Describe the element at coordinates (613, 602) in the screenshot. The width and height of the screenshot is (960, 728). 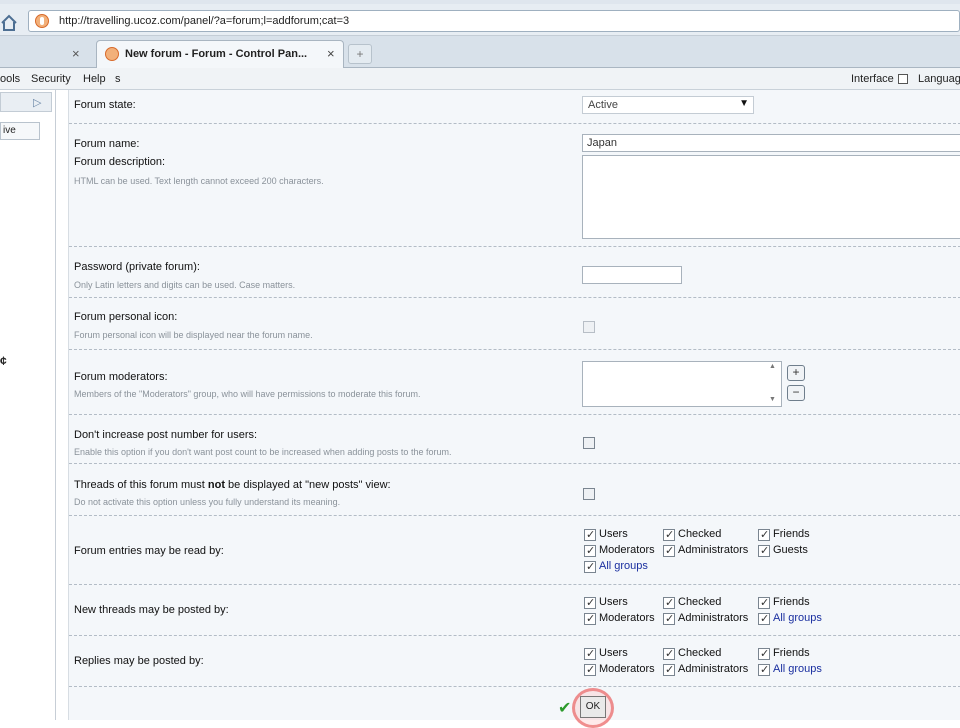
I see `threads-users-label: Users` at that location.